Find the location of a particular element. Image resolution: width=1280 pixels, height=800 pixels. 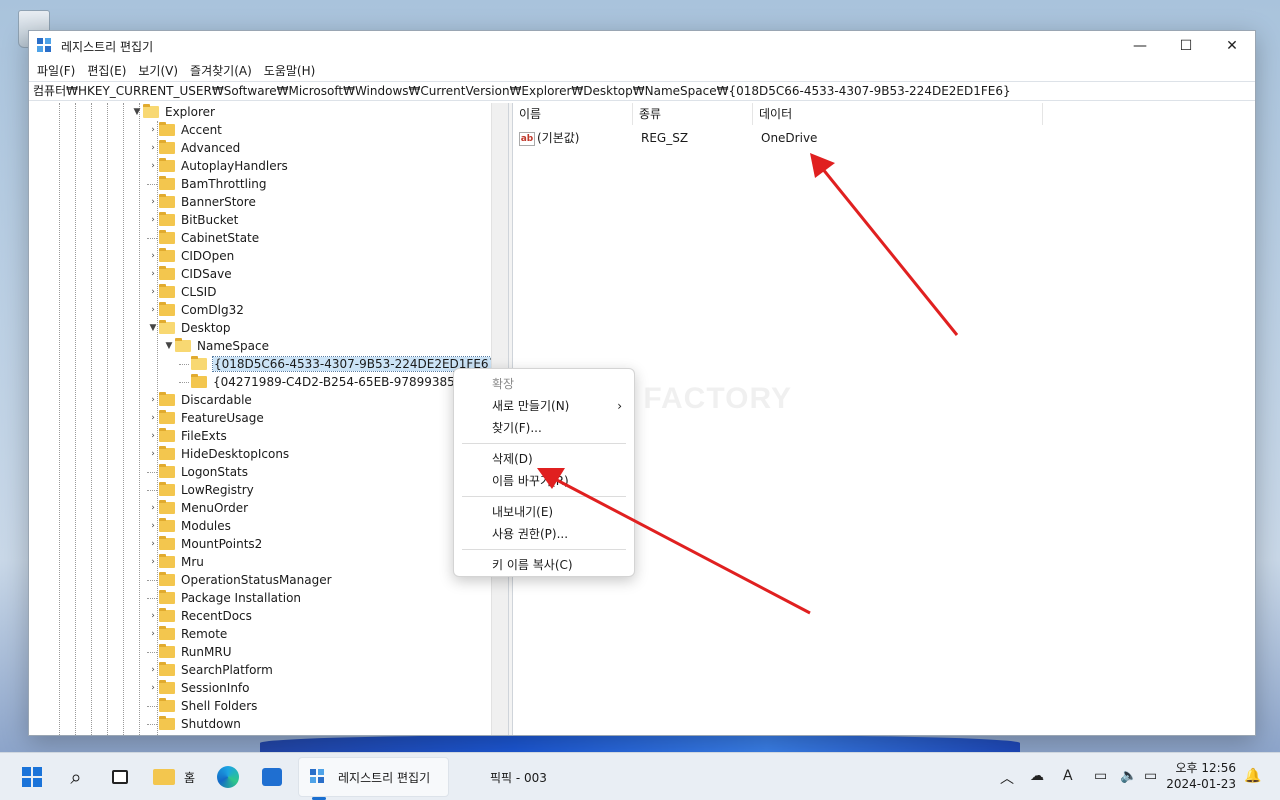

title-bar: 레지스트리 편집기 — ☐ ✕ is located at coordinates (642, 46).